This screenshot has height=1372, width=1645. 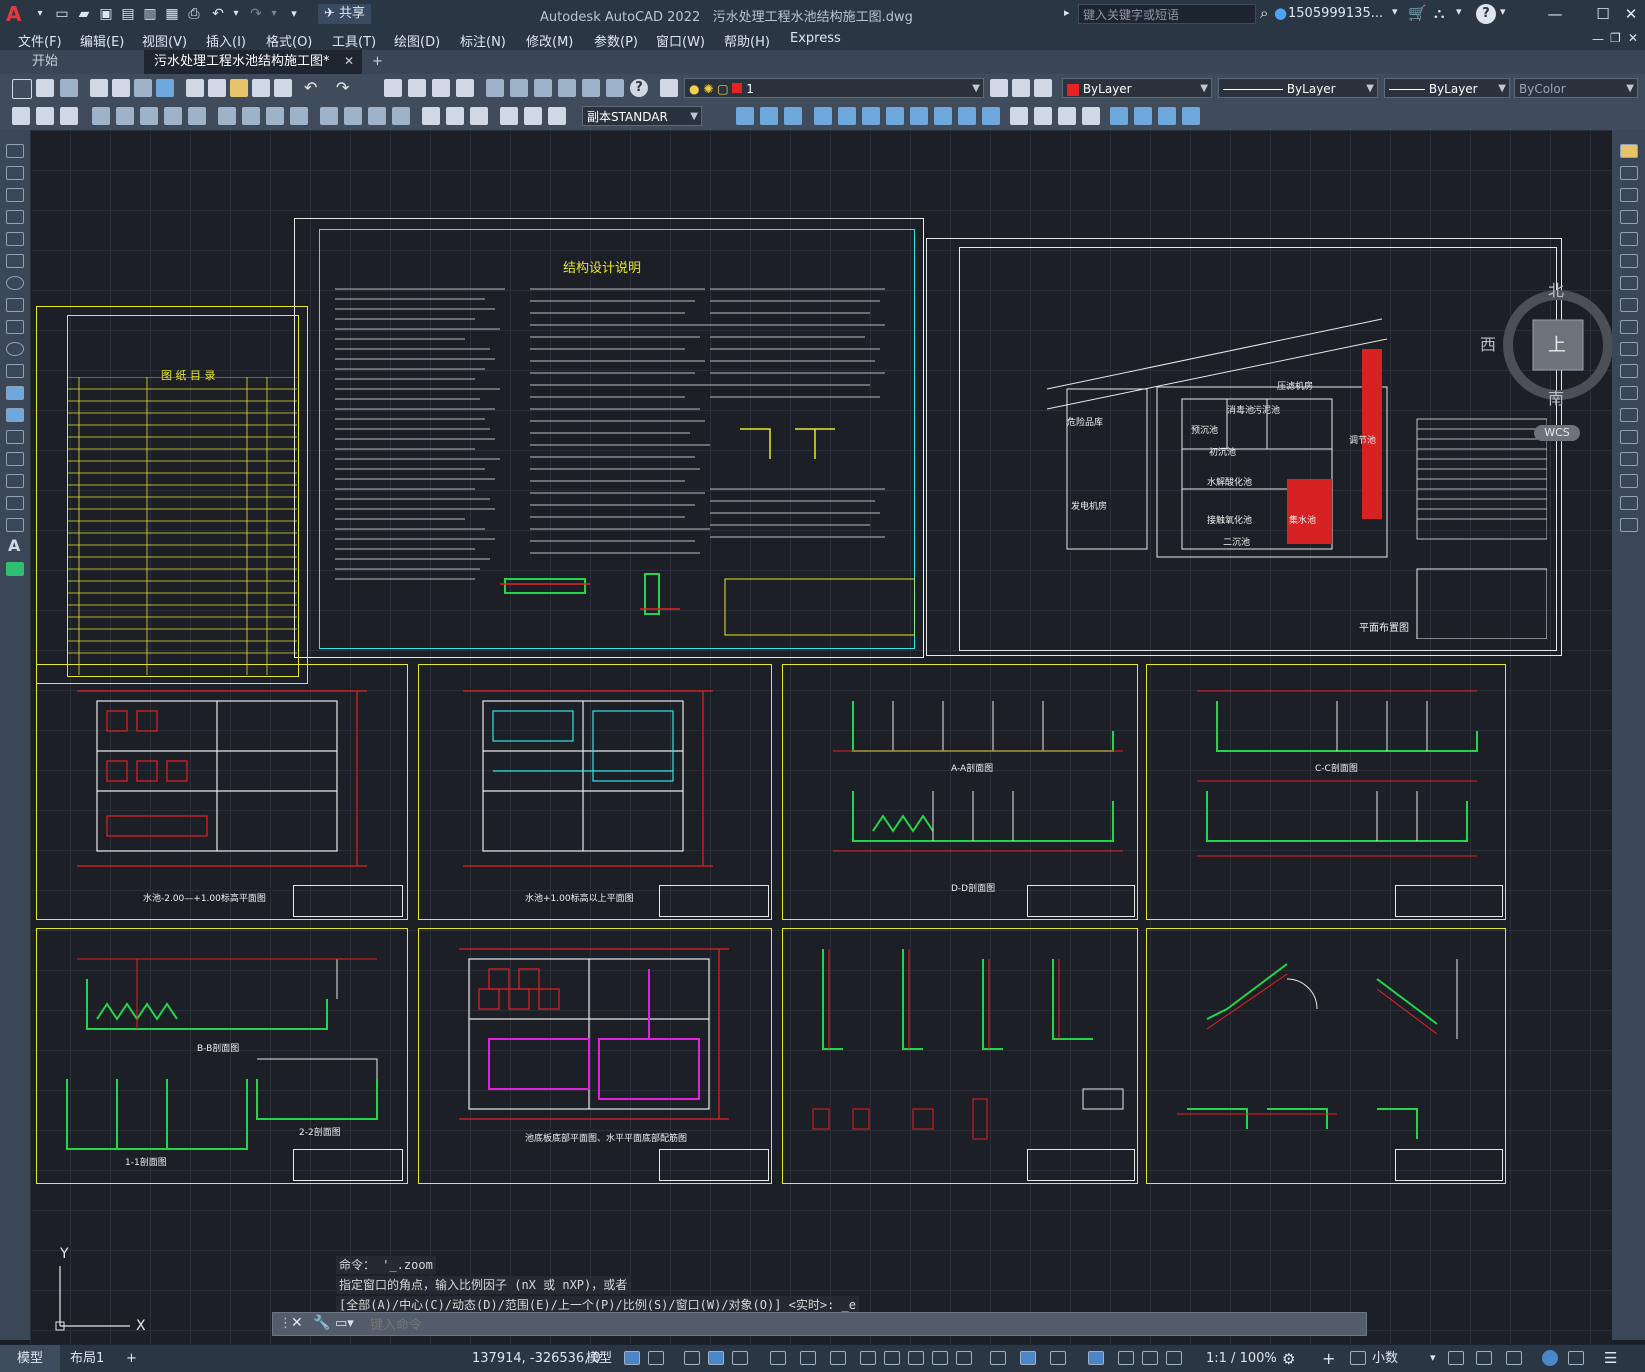 What do you see at coordinates (1598, 39) in the screenshot?
I see `doc-minimize-icon: —` at bounding box center [1598, 39].